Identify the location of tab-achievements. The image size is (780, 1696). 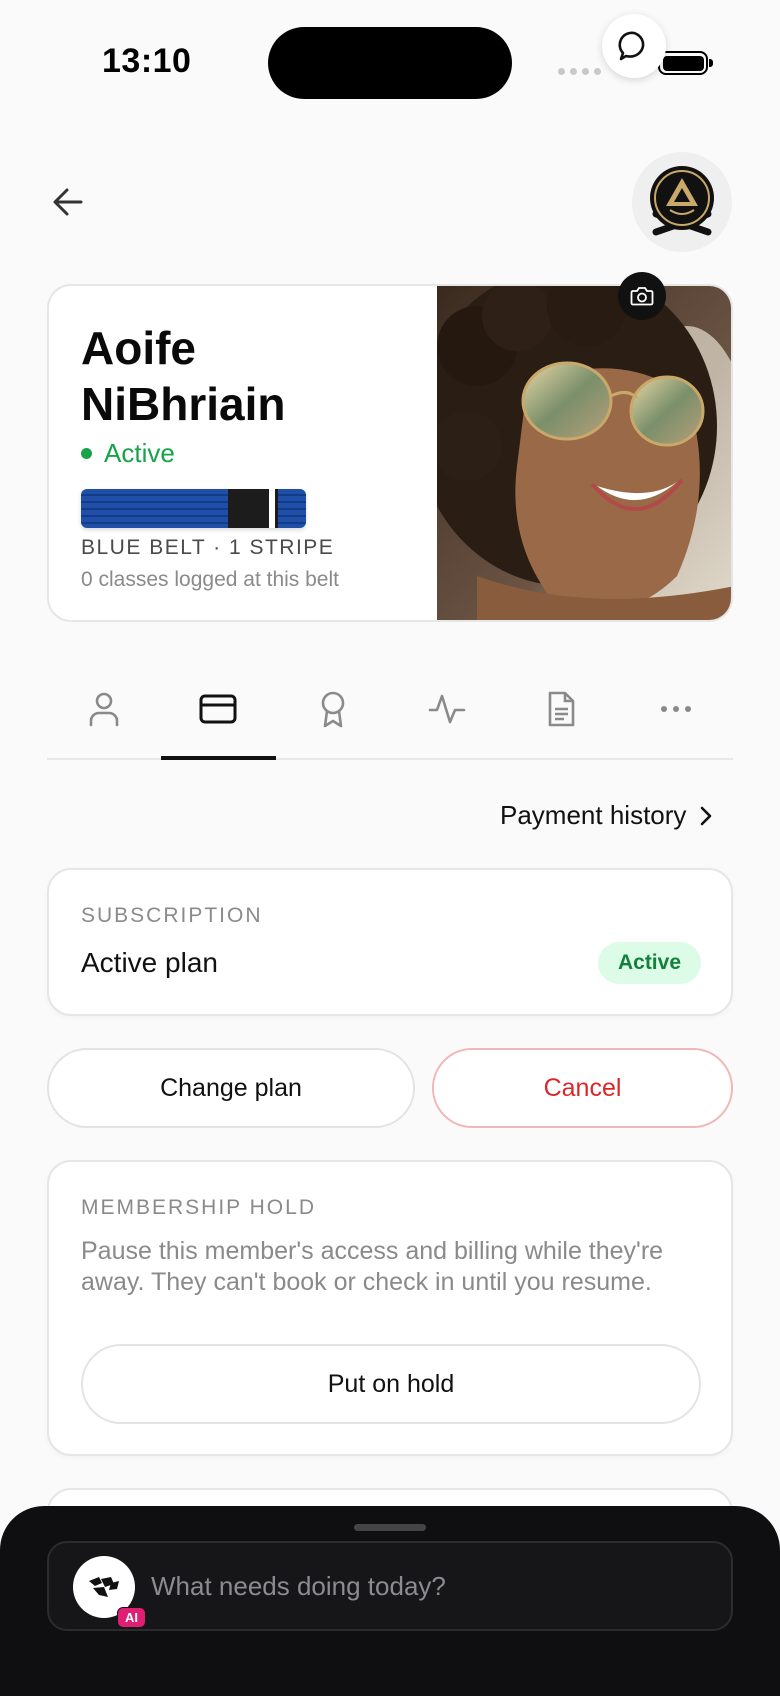
(333, 709).